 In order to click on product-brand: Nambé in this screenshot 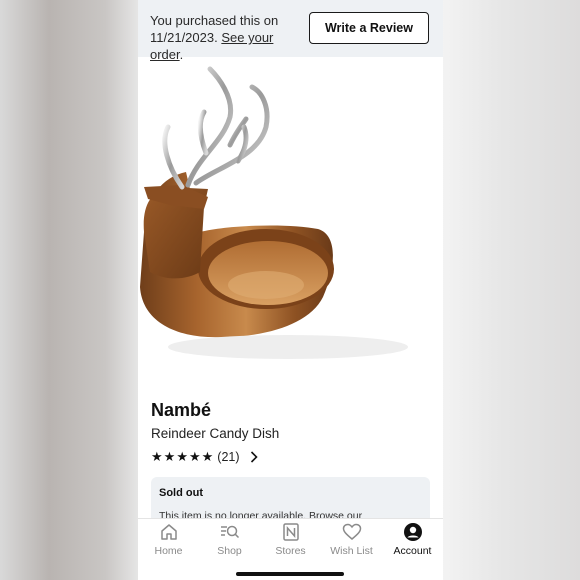, I will do `click(181, 410)`.